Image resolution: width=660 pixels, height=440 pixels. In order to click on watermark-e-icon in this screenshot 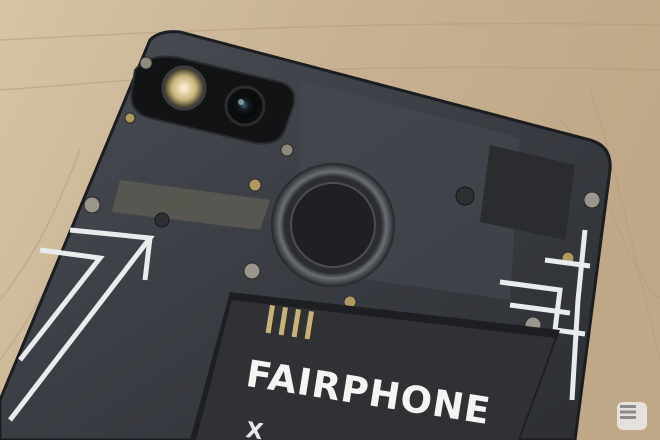, I will do `click(628, 412)`.